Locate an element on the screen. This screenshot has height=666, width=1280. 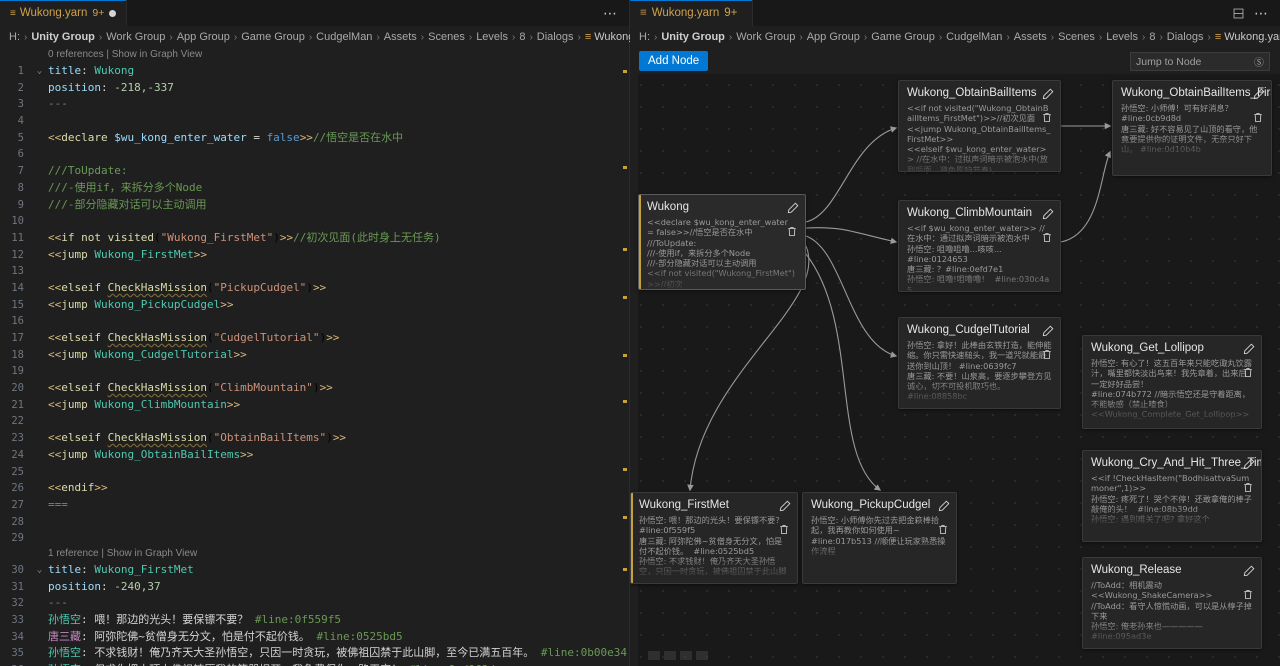
breadcrumb-item-8: Levels is located at coordinates (492, 37).